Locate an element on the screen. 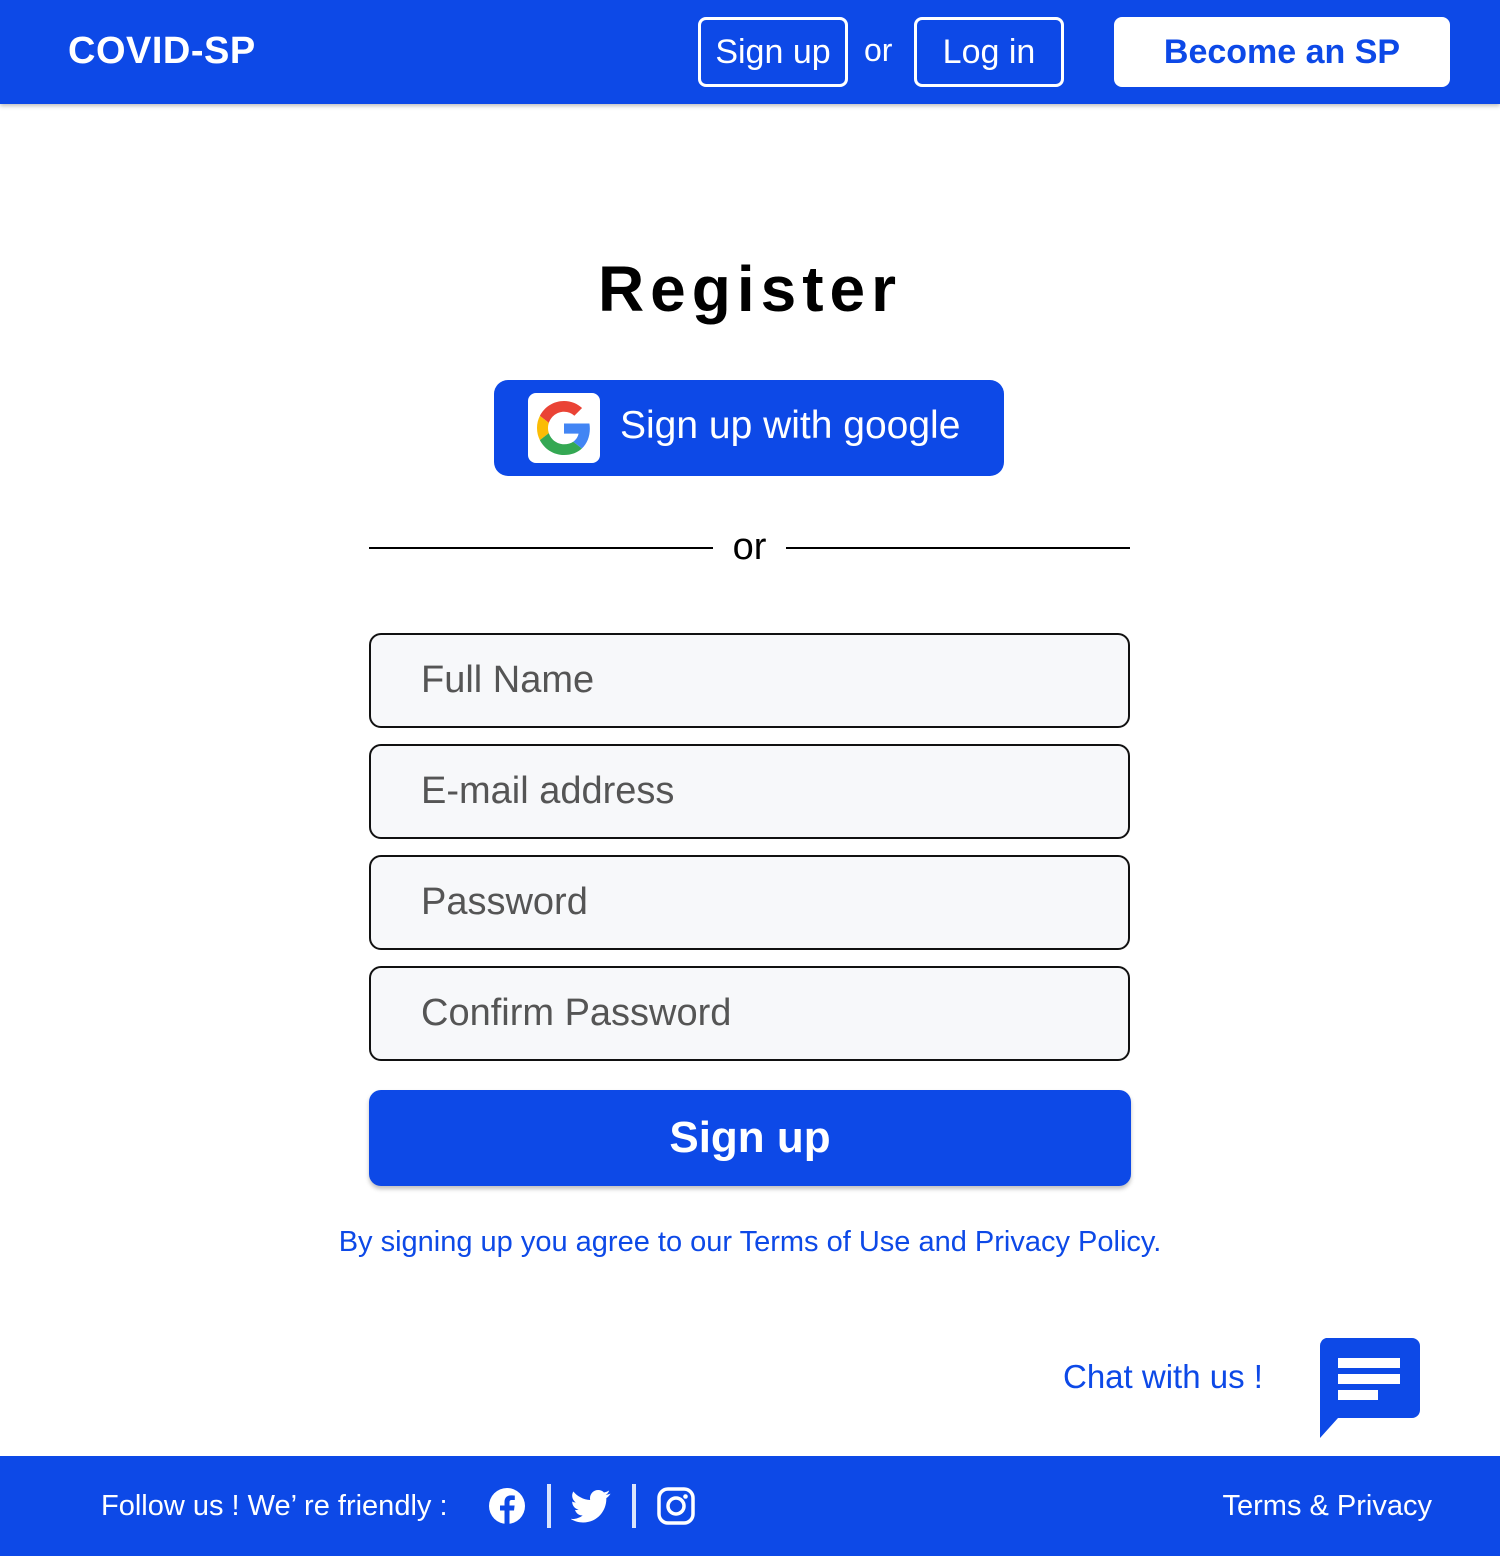 This screenshot has width=1500, height=1556. divider-line-right is located at coordinates (958, 548).